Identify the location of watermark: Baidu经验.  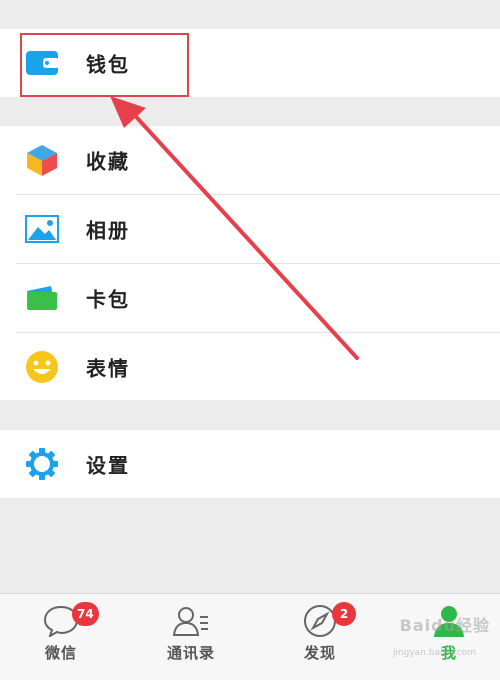
(444, 625).